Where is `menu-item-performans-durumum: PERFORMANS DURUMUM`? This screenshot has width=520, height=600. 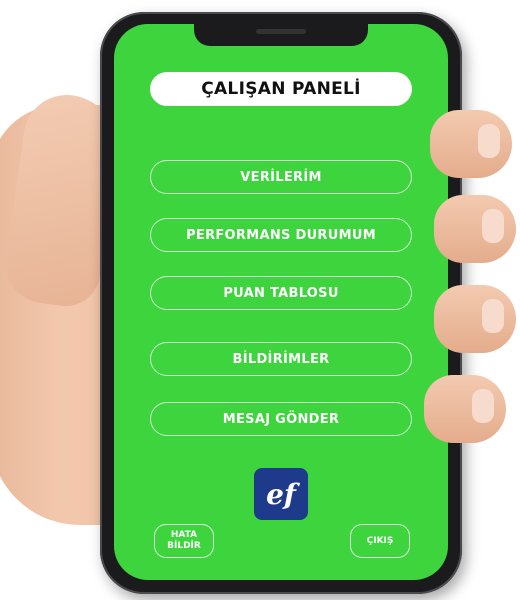 menu-item-performans-durumum: PERFORMANS DURUMUM is located at coordinates (281, 235).